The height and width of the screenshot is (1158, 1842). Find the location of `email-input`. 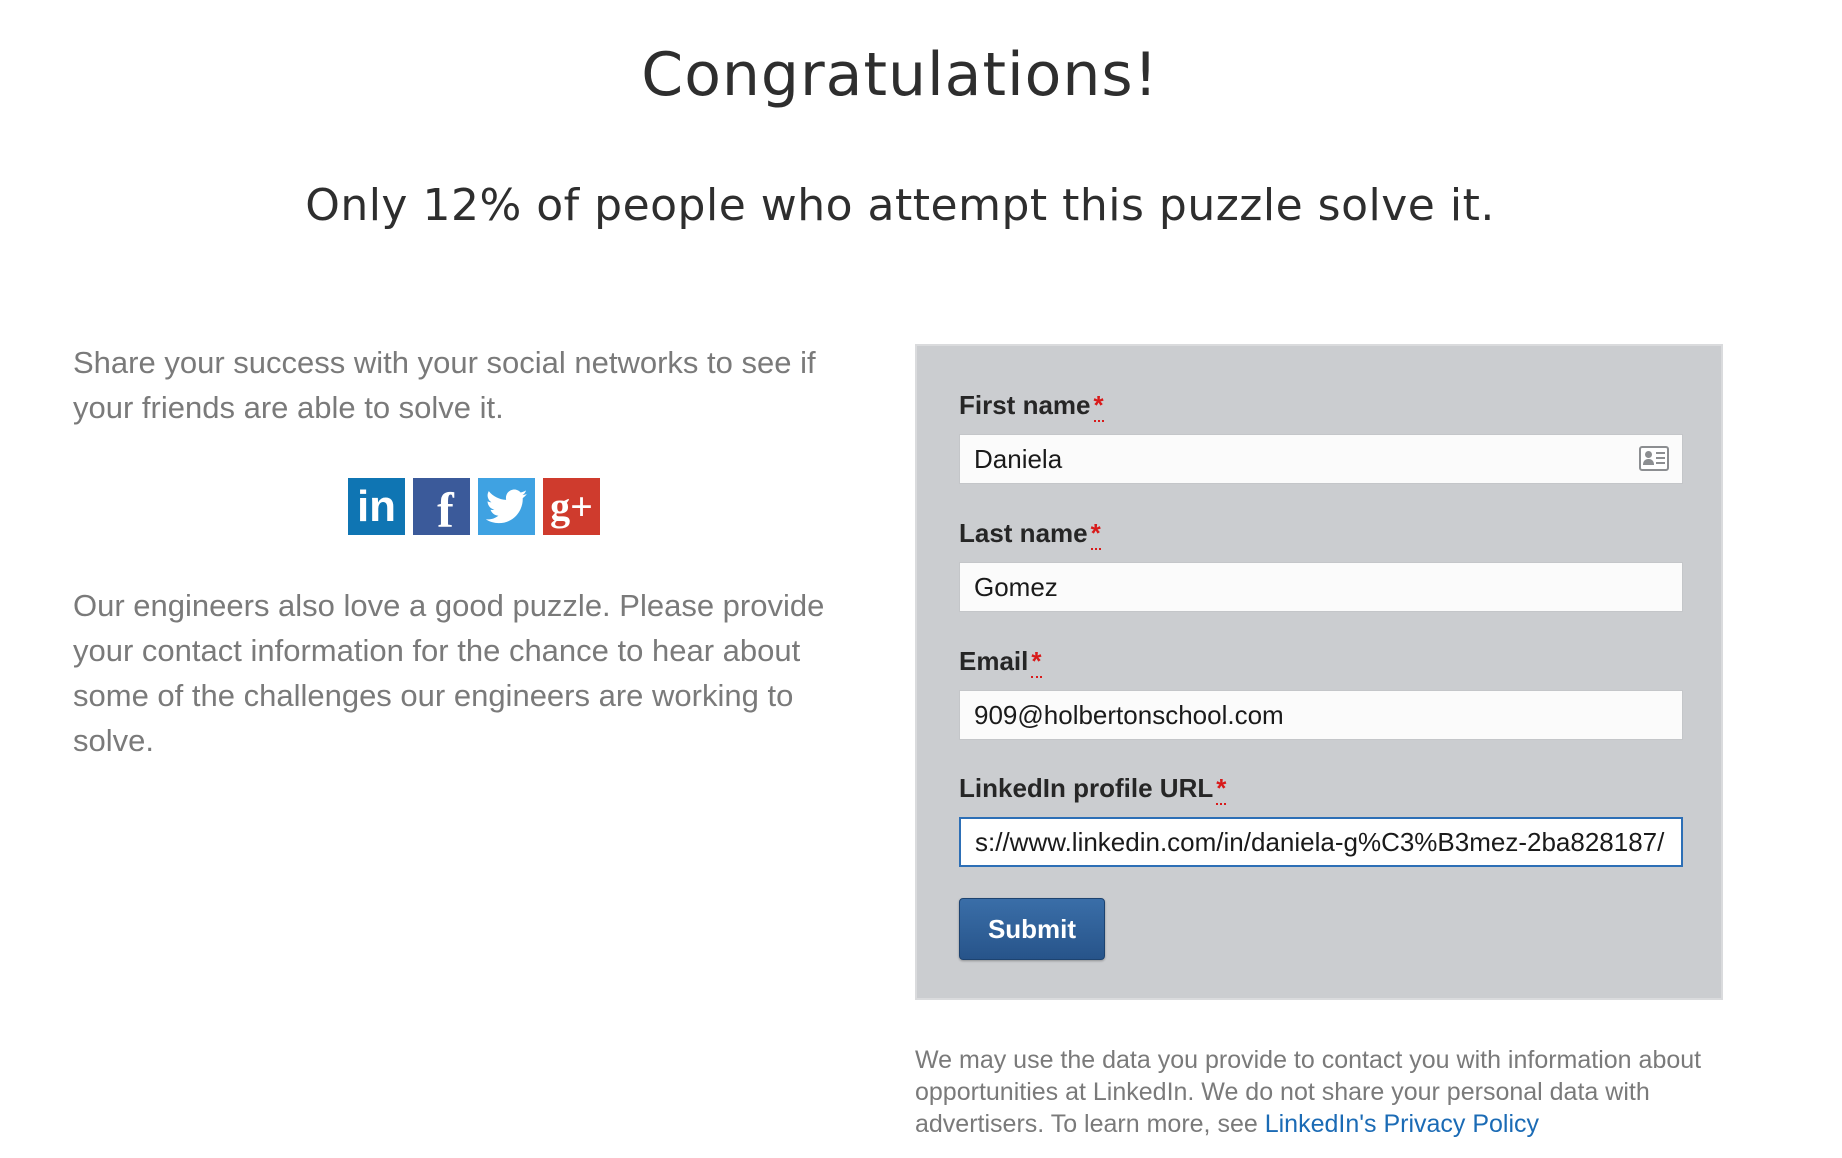

email-input is located at coordinates (1321, 715).